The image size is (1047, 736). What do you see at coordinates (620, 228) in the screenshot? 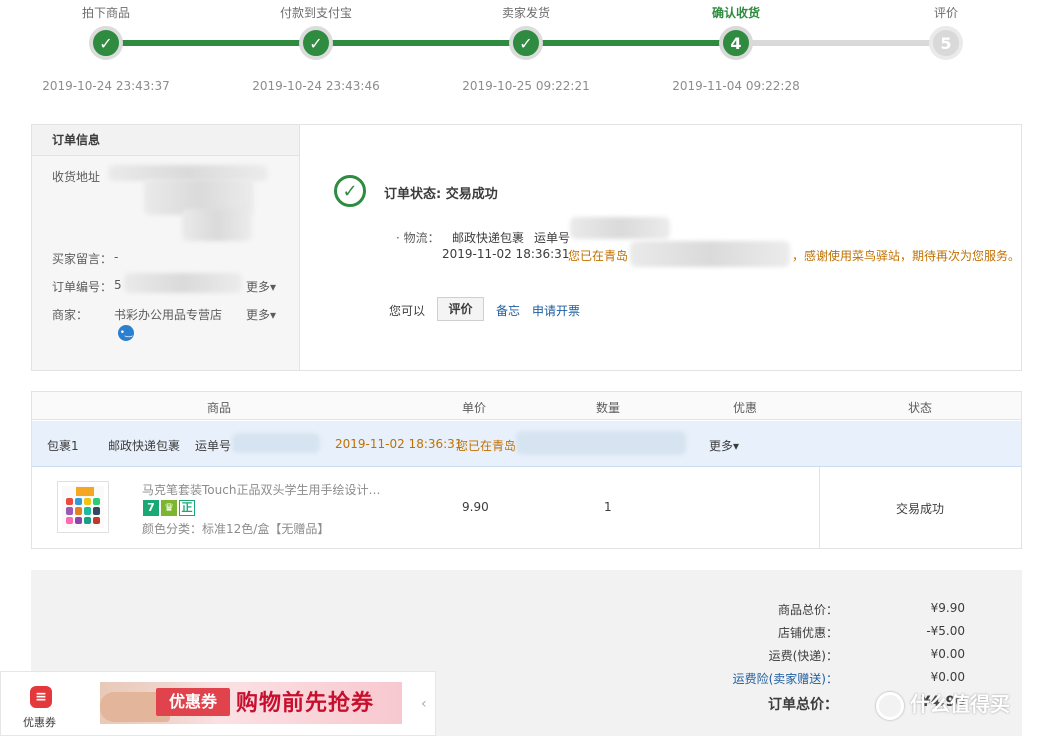
I see `waybill-redacted` at bounding box center [620, 228].